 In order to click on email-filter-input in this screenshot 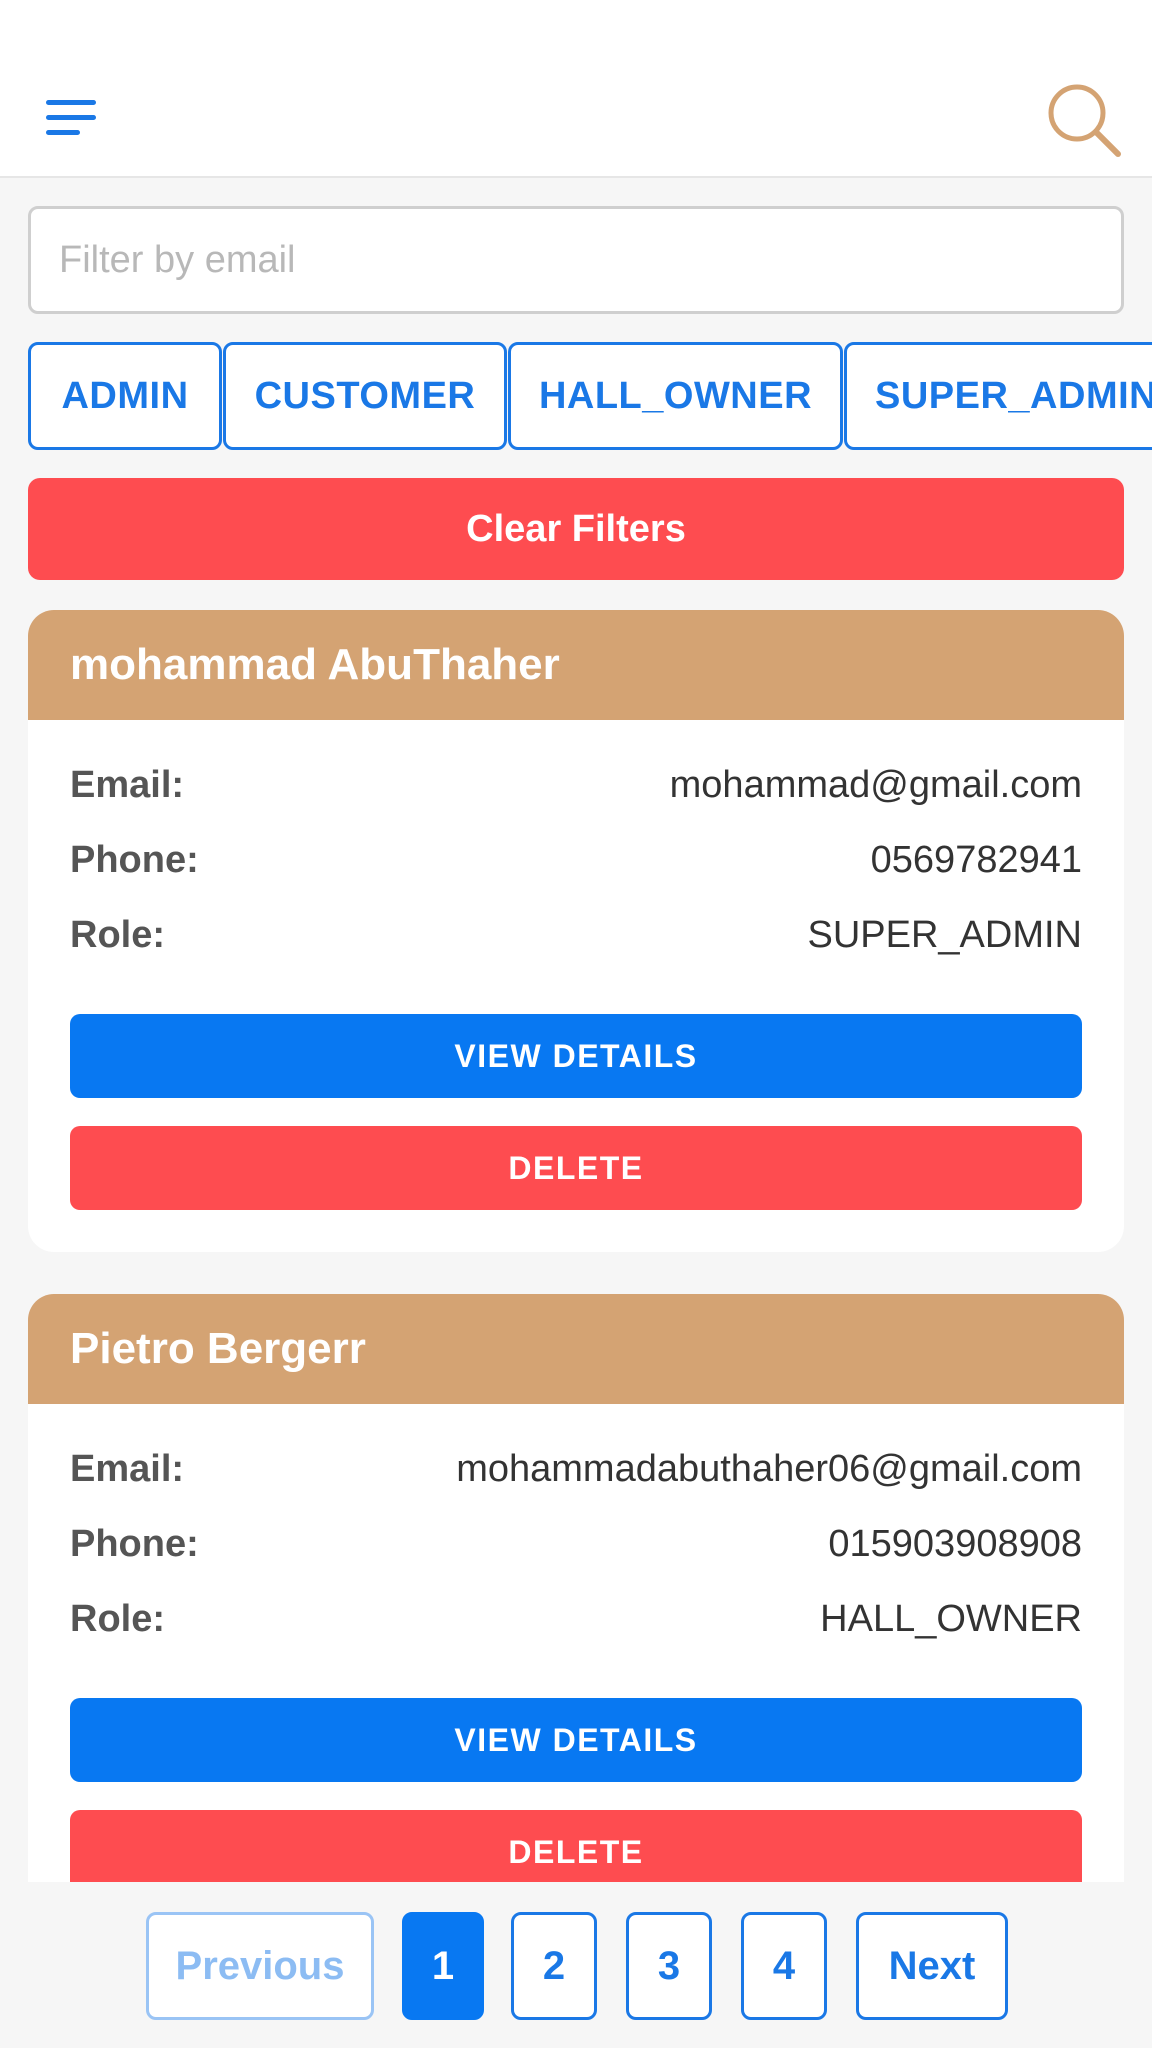, I will do `click(576, 260)`.